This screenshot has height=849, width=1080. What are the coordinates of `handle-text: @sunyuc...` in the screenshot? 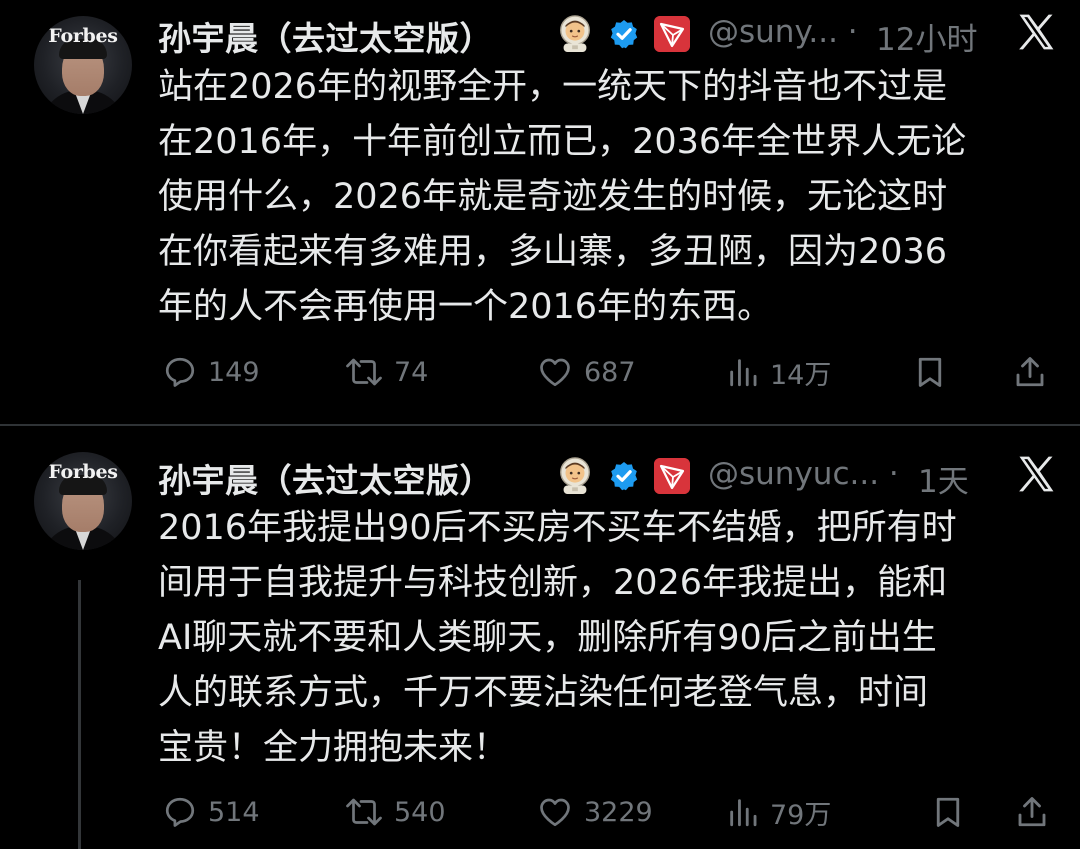 It's located at (794, 474).